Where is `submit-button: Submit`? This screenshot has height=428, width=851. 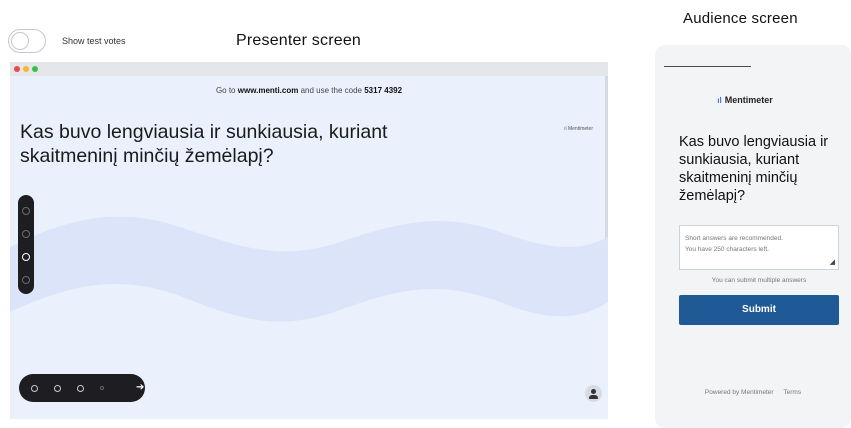 submit-button: Submit is located at coordinates (759, 310).